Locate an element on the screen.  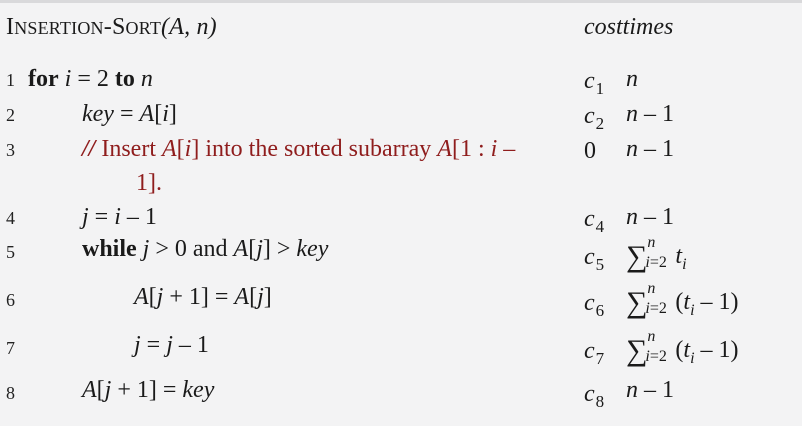
code-line-4: 4 j = i – 1 c4 n – 1 is located at coordinates (401, 220).